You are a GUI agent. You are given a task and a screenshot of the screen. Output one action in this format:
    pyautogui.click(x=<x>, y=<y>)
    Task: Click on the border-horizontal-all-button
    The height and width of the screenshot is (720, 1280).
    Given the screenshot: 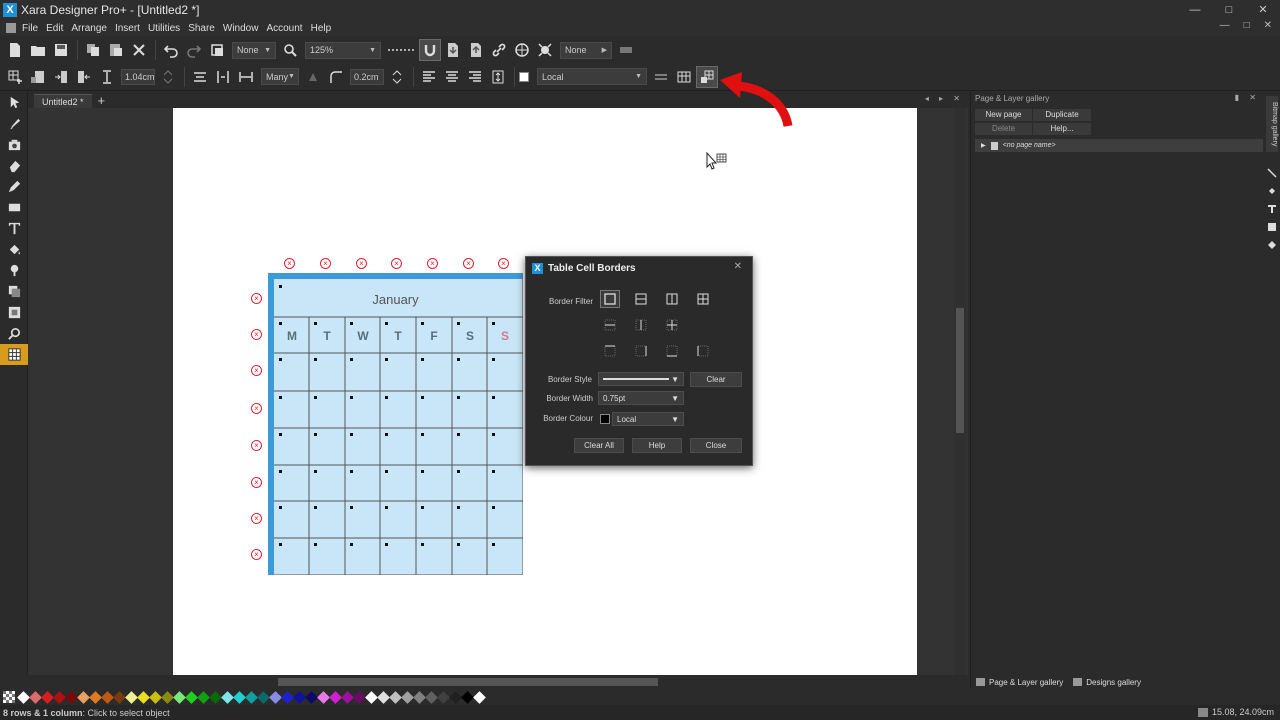 What is the action you would take?
    pyautogui.click(x=641, y=299)
    